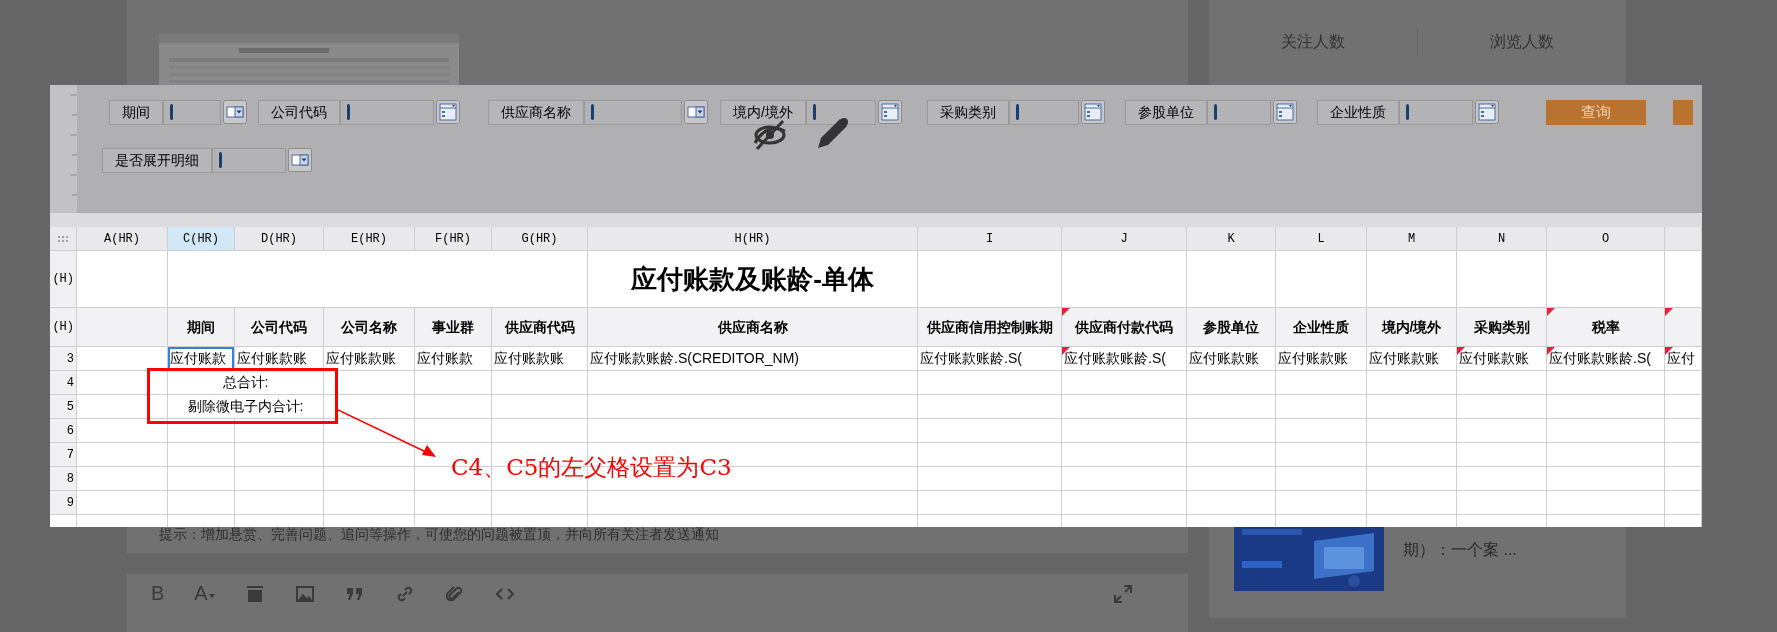 This screenshot has height=632, width=1777. I want to click on column-header: N, so click(1502, 239).